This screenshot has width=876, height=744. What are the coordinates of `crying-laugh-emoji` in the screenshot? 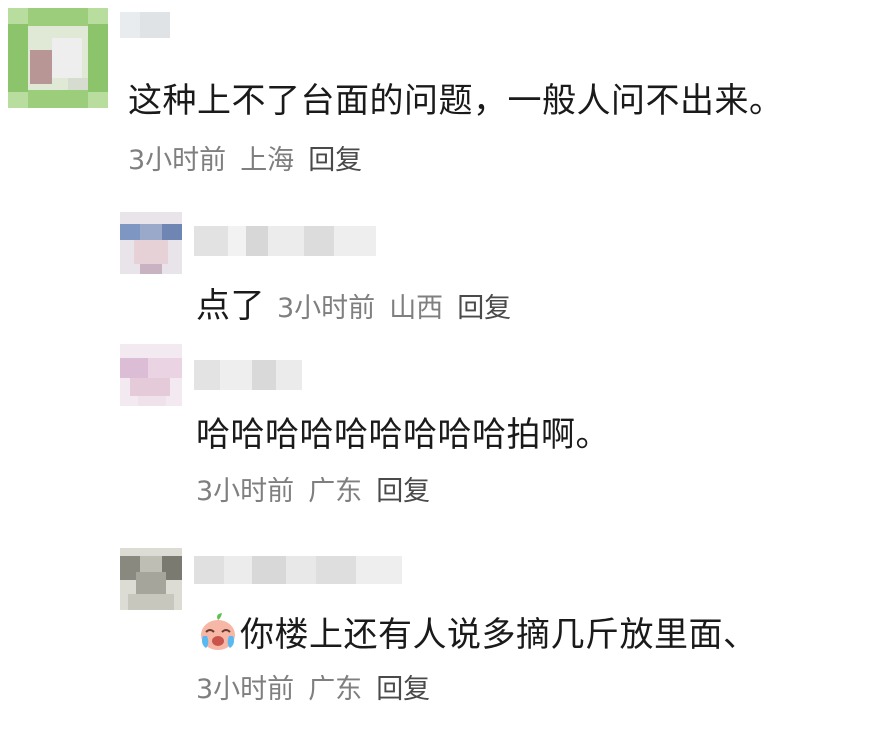 It's located at (218, 632).